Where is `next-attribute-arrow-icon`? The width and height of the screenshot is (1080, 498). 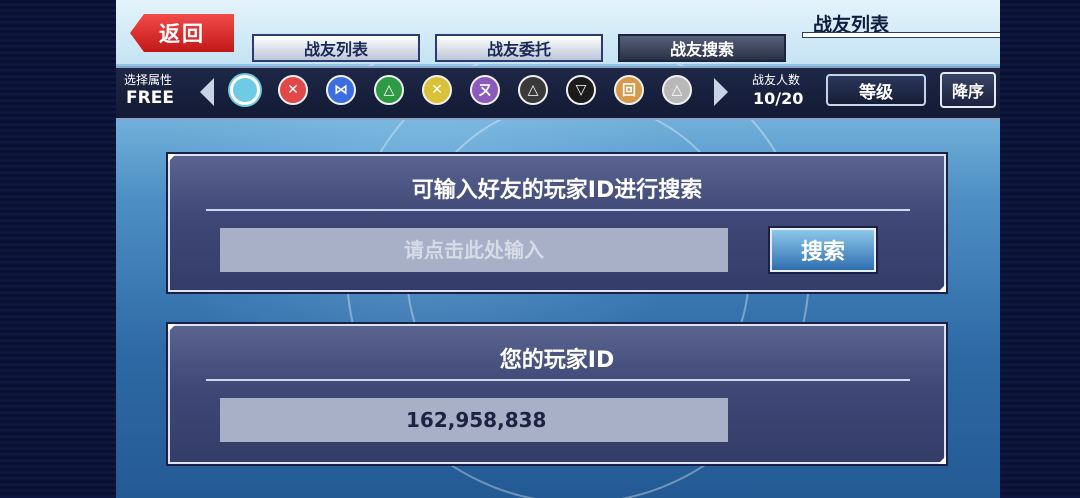 next-attribute-arrow-icon is located at coordinates (721, 92).